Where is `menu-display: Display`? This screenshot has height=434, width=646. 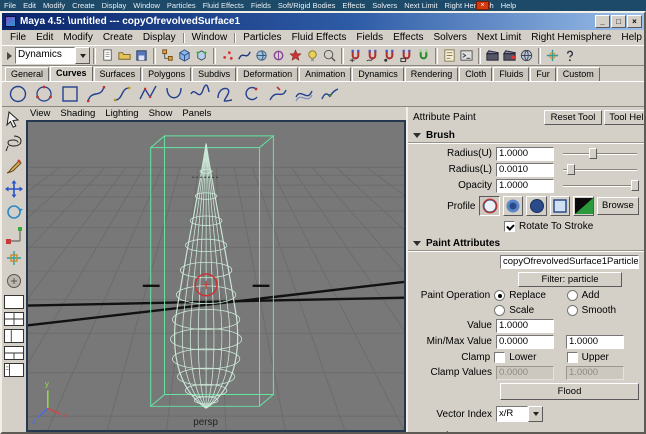 menu-display: Display is located at coordinates (159, 37).